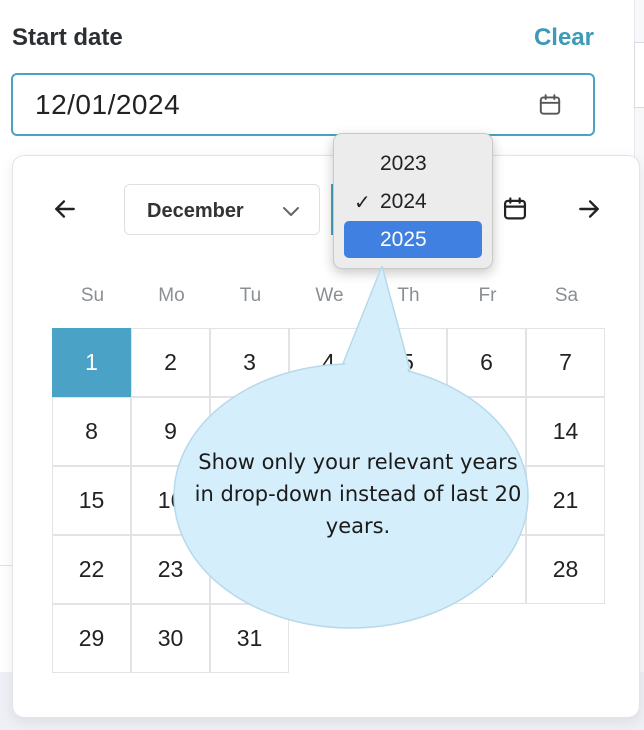 This screenshot has width=644, height=730. What do you see at coordinates (67, 37) in the screenshot?
I see `start-date-label: Start date` at bounding box center [67, 37].